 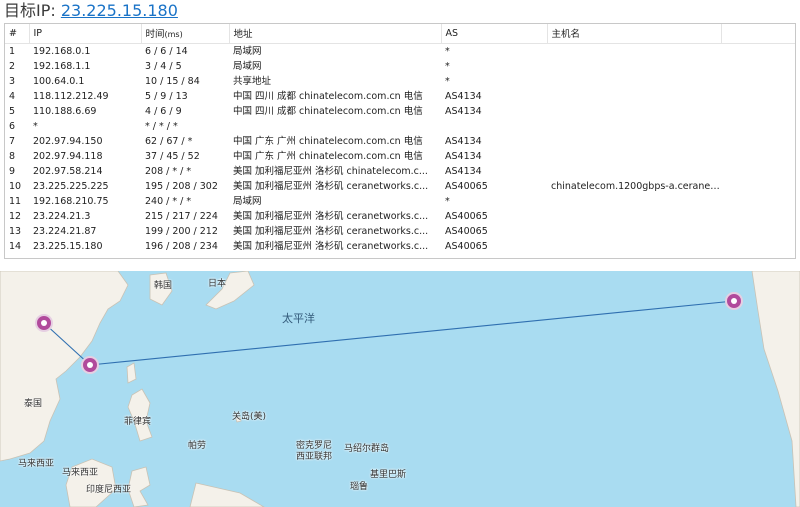 What do you see at coordinates (412, 333) in the screenshot?
I see `route-line-pacific` at bounding box center [412, 333].